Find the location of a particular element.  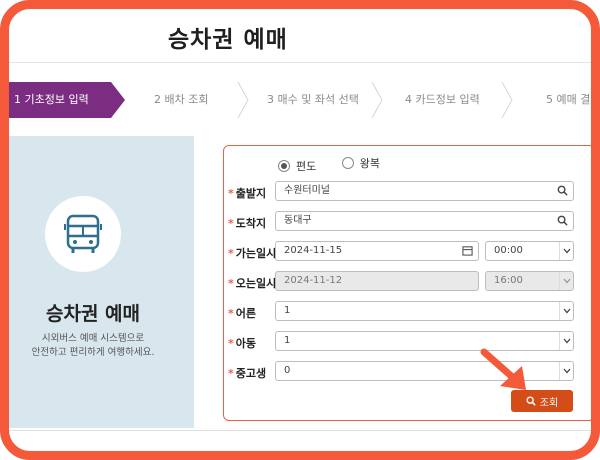

bus-icon-badge is located at coordinates (83, 234).